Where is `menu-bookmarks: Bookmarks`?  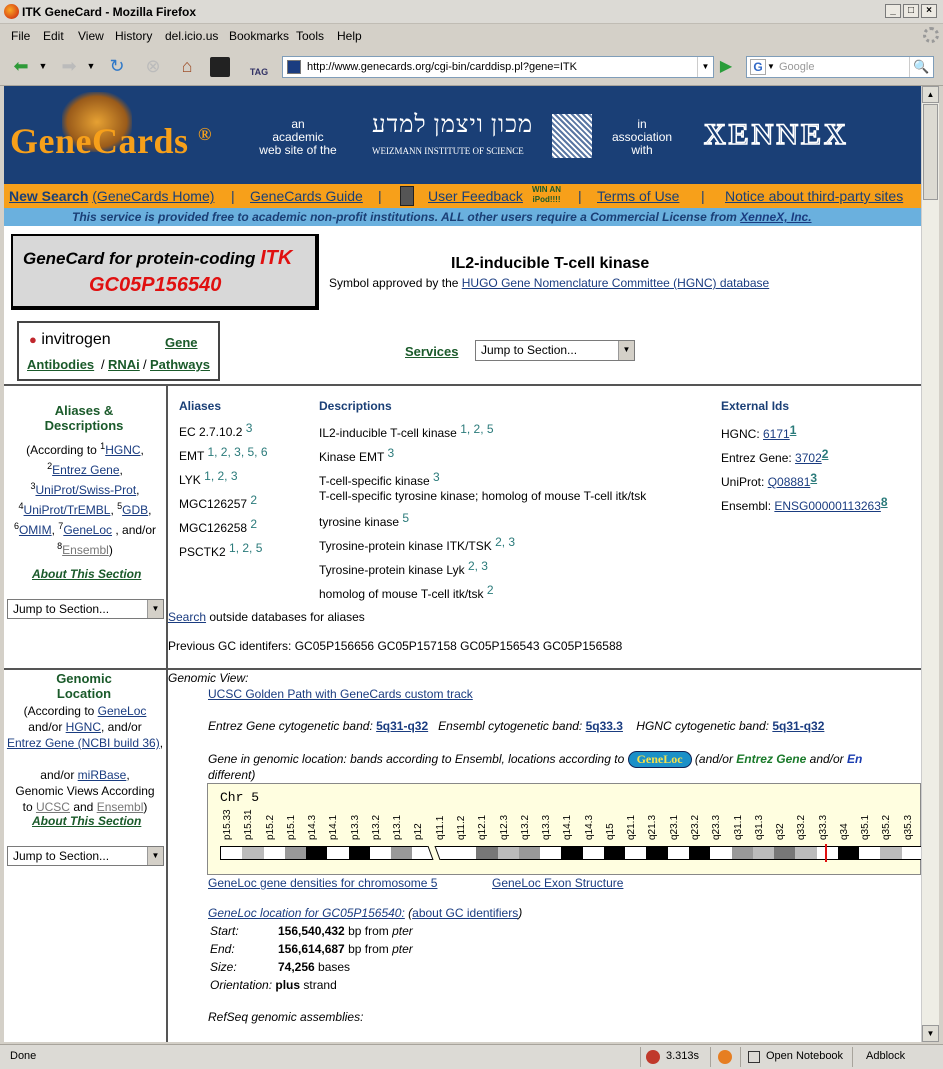
menu-bookmarks: Bookmarks is located at coordinates (259, 36).